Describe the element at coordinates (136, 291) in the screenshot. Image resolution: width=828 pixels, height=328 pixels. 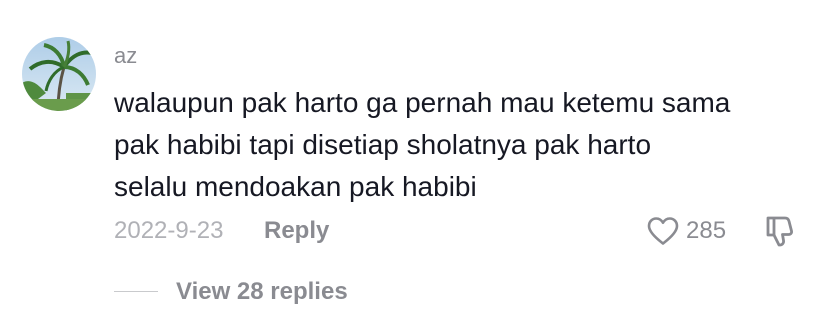
I see `replies-divider` at that location.